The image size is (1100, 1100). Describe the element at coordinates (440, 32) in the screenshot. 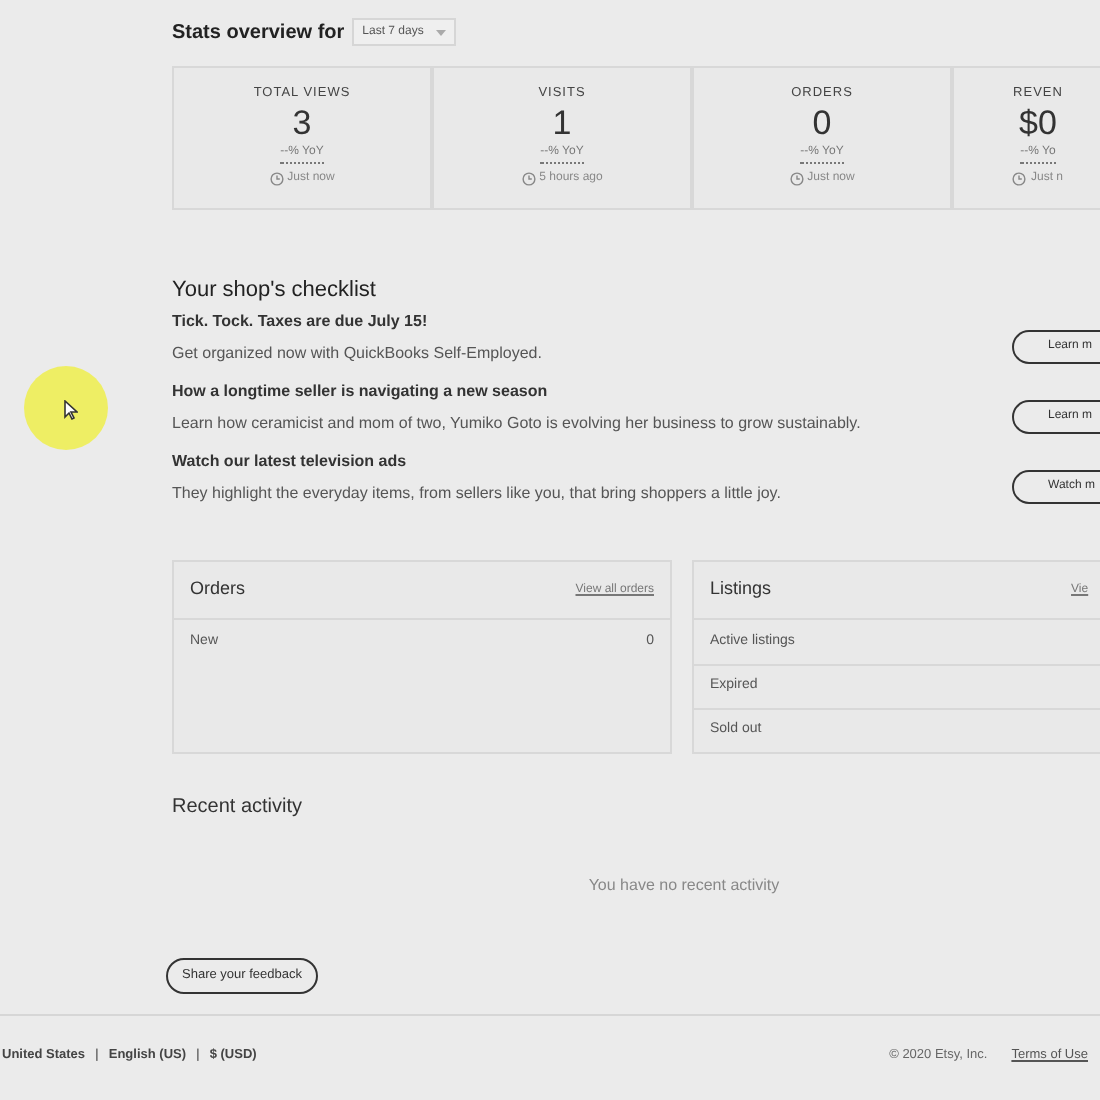

I see `caret-icon` at that location.